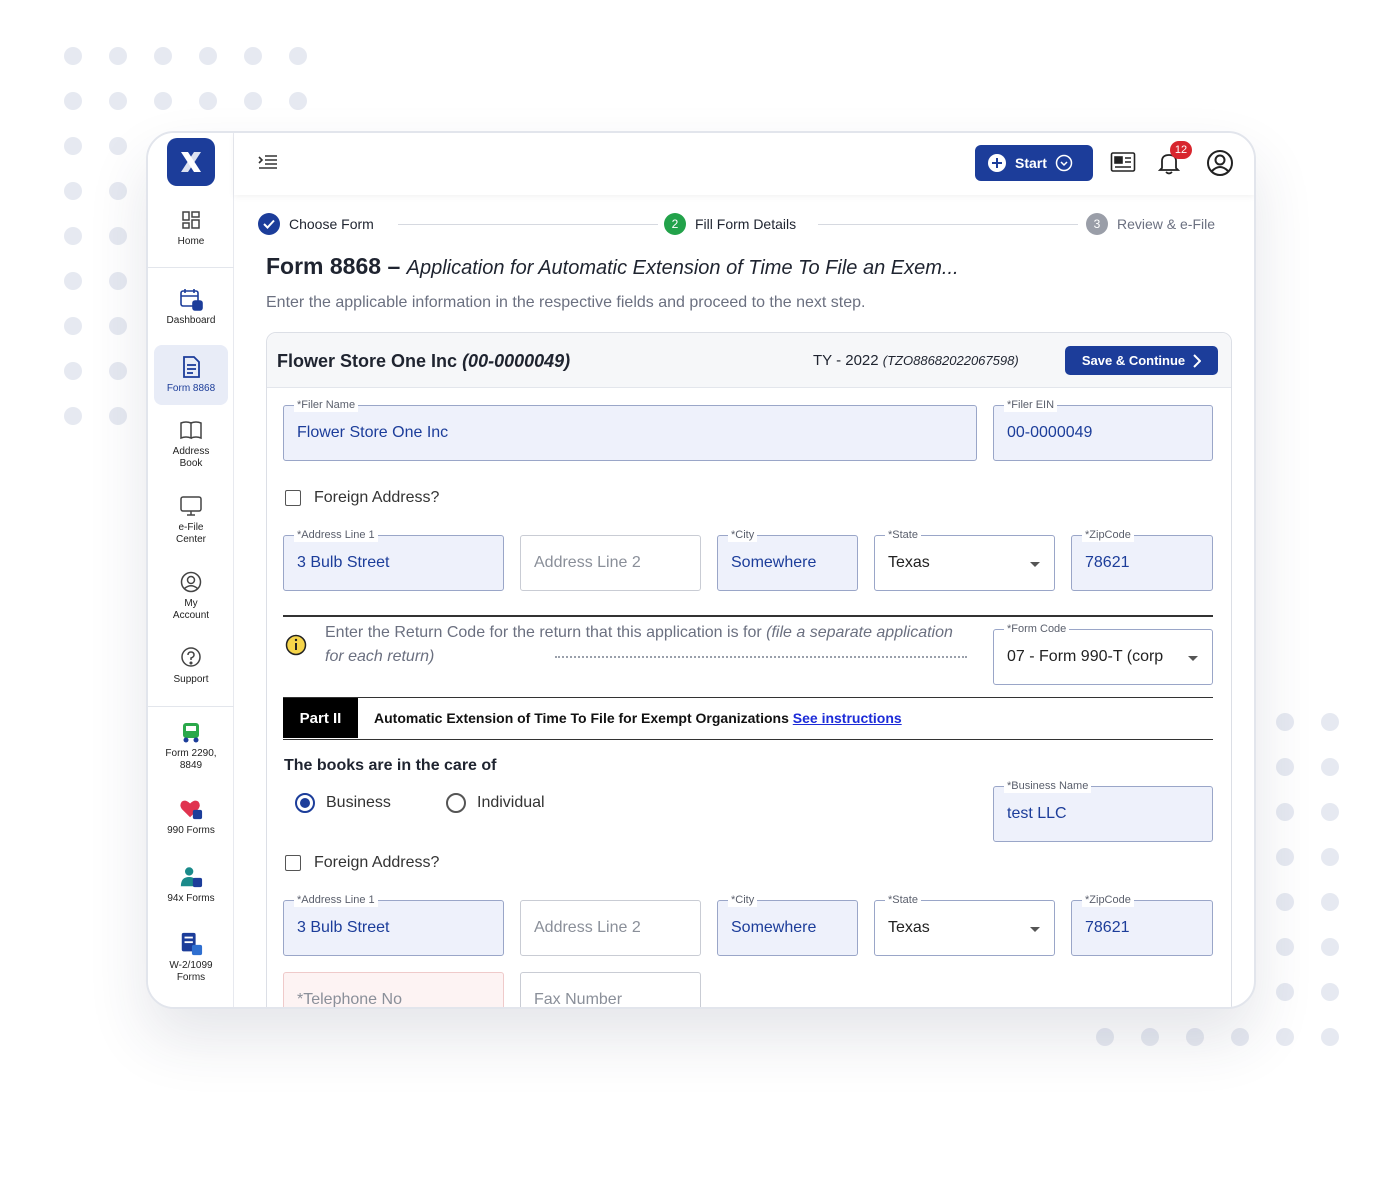 The height and width of the screenshot is (1185, 1373). What do you see at coordinates (1103, 429) in the screenshot?
I see `filer-ein-field: *Filer EIN 00-0000049` at bounding box center [1103, 429].